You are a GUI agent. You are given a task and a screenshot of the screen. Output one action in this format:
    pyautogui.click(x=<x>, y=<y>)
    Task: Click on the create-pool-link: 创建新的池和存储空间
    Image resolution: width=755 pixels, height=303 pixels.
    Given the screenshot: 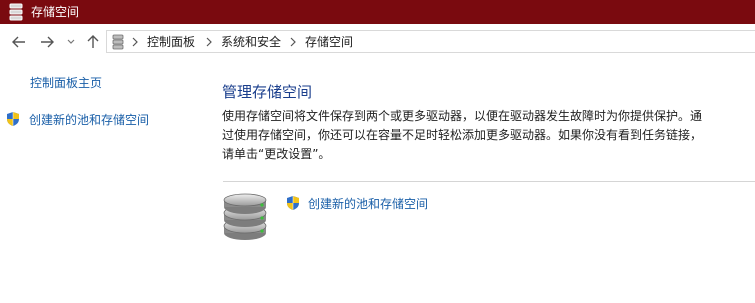 What is the action you would take?
    pyautogui.click(x=368, y=204)
    